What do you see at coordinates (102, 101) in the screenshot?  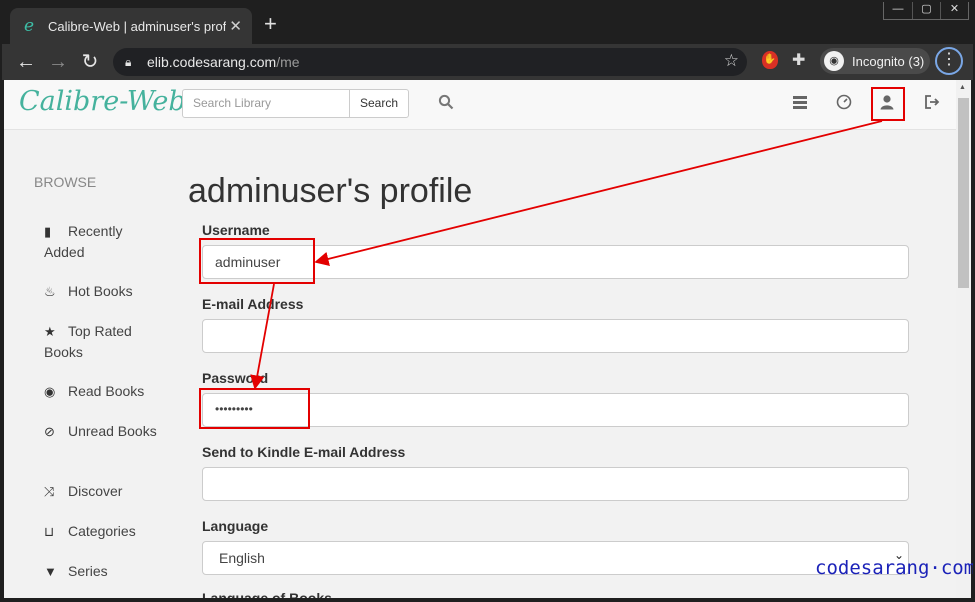 I see `site-logo: Calibre-Web` at bounding box center [102, 101].